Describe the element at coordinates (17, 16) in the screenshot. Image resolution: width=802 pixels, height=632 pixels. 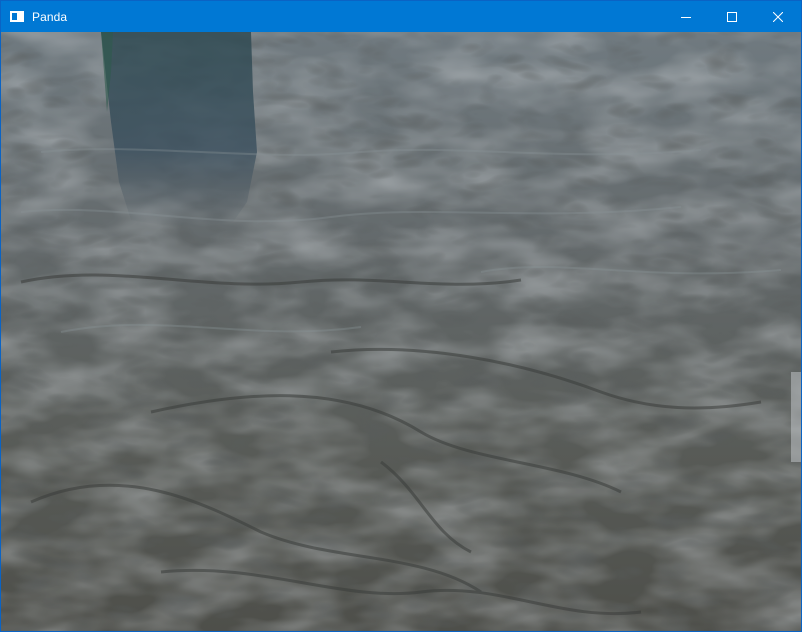
I see `app-window-icon` at that location.